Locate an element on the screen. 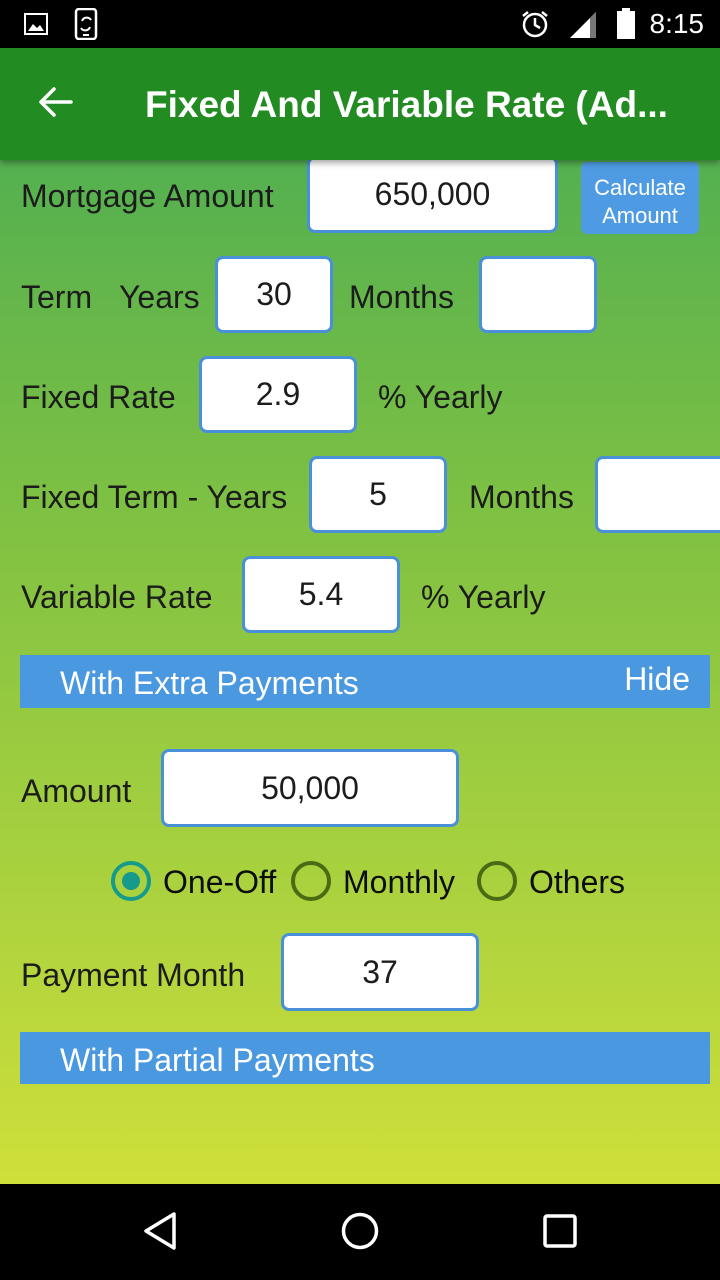 The image size is (720, 1280). radio-one-off is located at coordinates (131, 881).